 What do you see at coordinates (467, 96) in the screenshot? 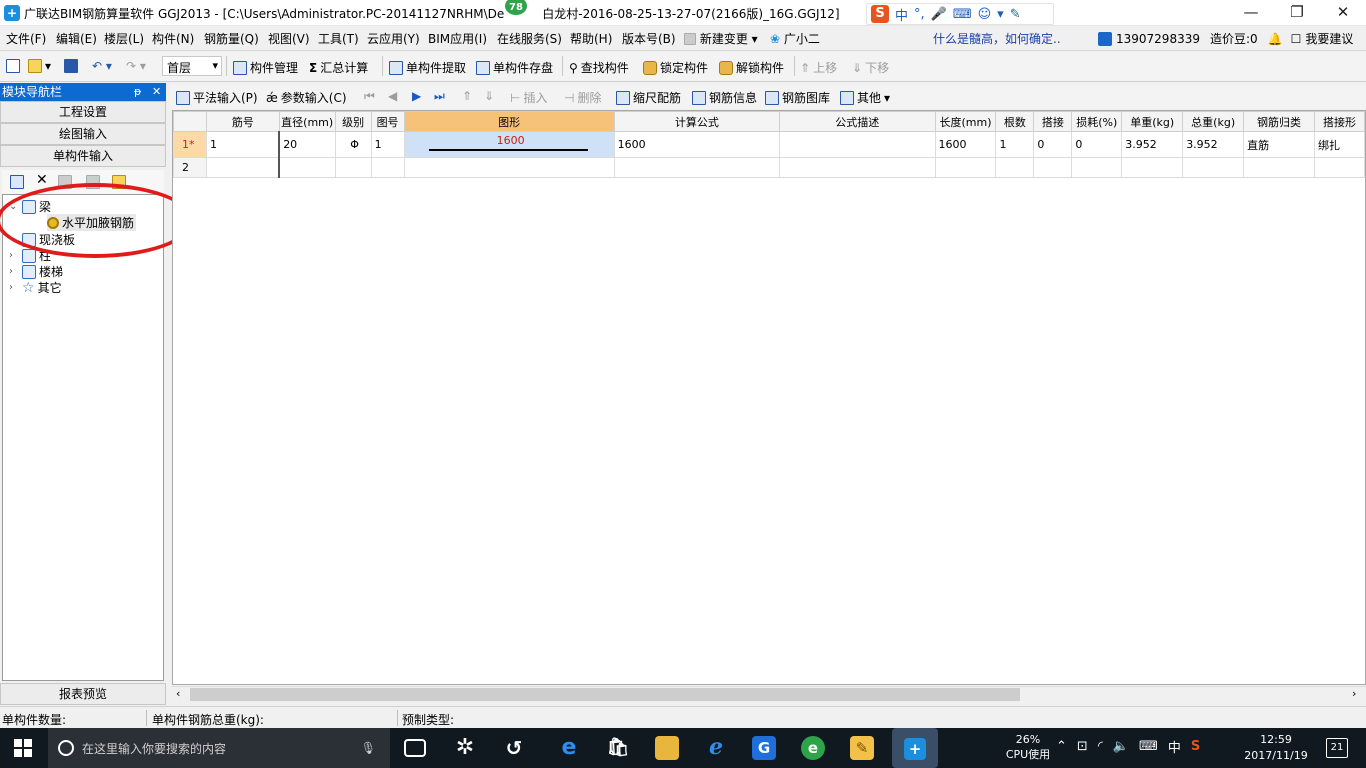
I see `up-icon: ⇑` at bounding box center [467, 96].